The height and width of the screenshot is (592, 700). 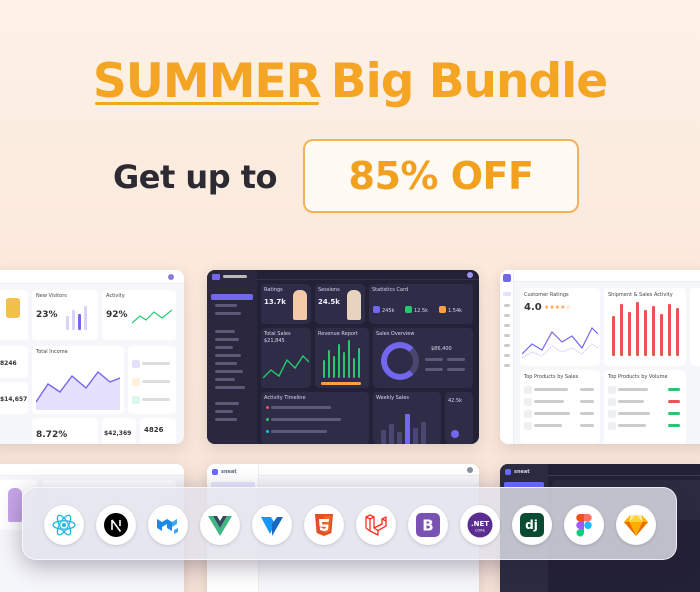 I want to click on svg-text: dj, so click(x=531, y=525).